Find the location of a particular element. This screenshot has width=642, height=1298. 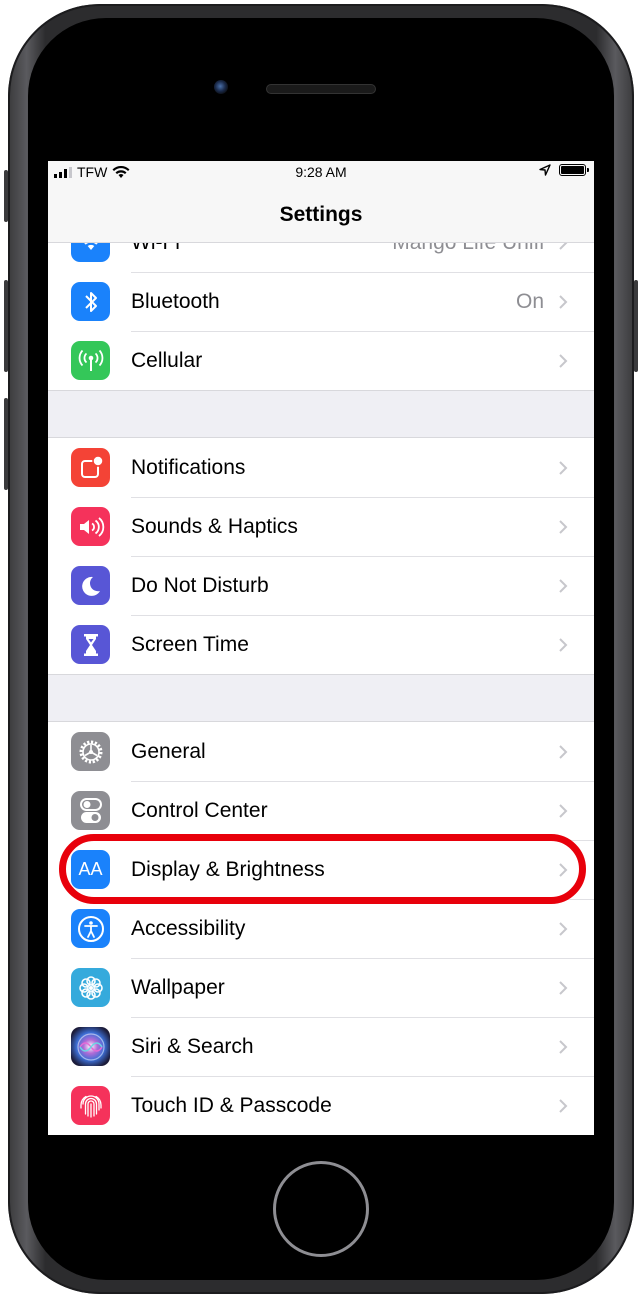

navigation-bar: Settings is located at coordinates (321, 213).